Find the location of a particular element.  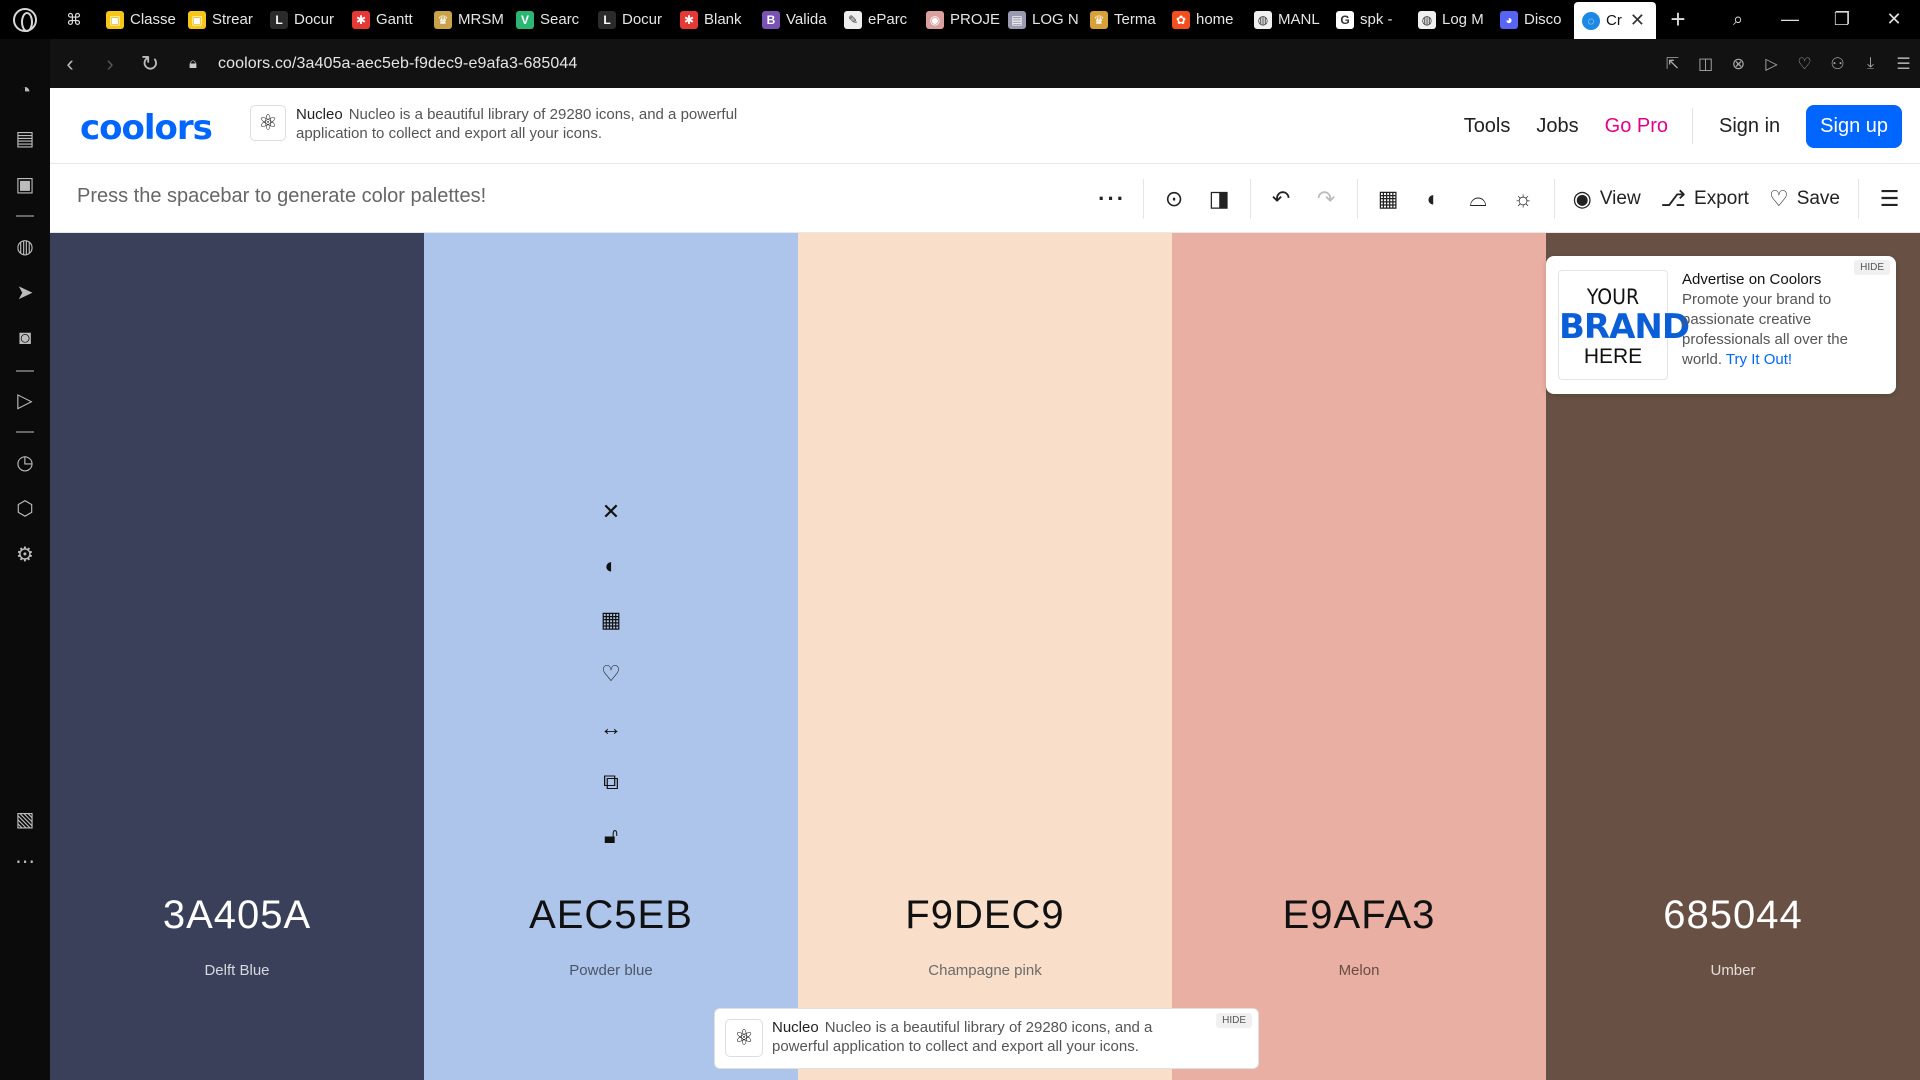

view-button: ◉ View is located at coordinates (1607, 198).